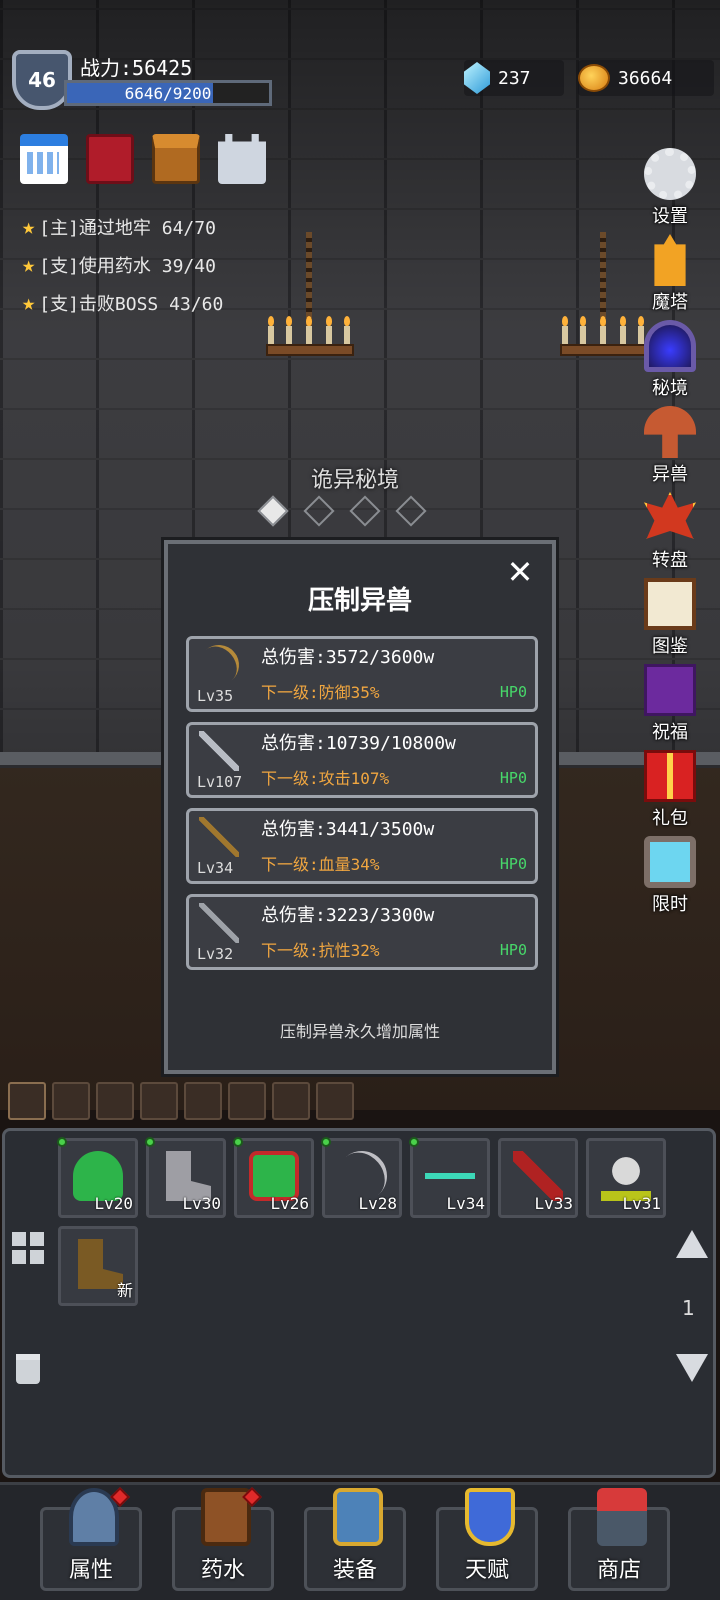 This screenshot has width=720, height=1600. What do you see at coordinates (670, 732) in the screenshot?
I see `menu-label: 祝福` at bounding box center [670, 732].